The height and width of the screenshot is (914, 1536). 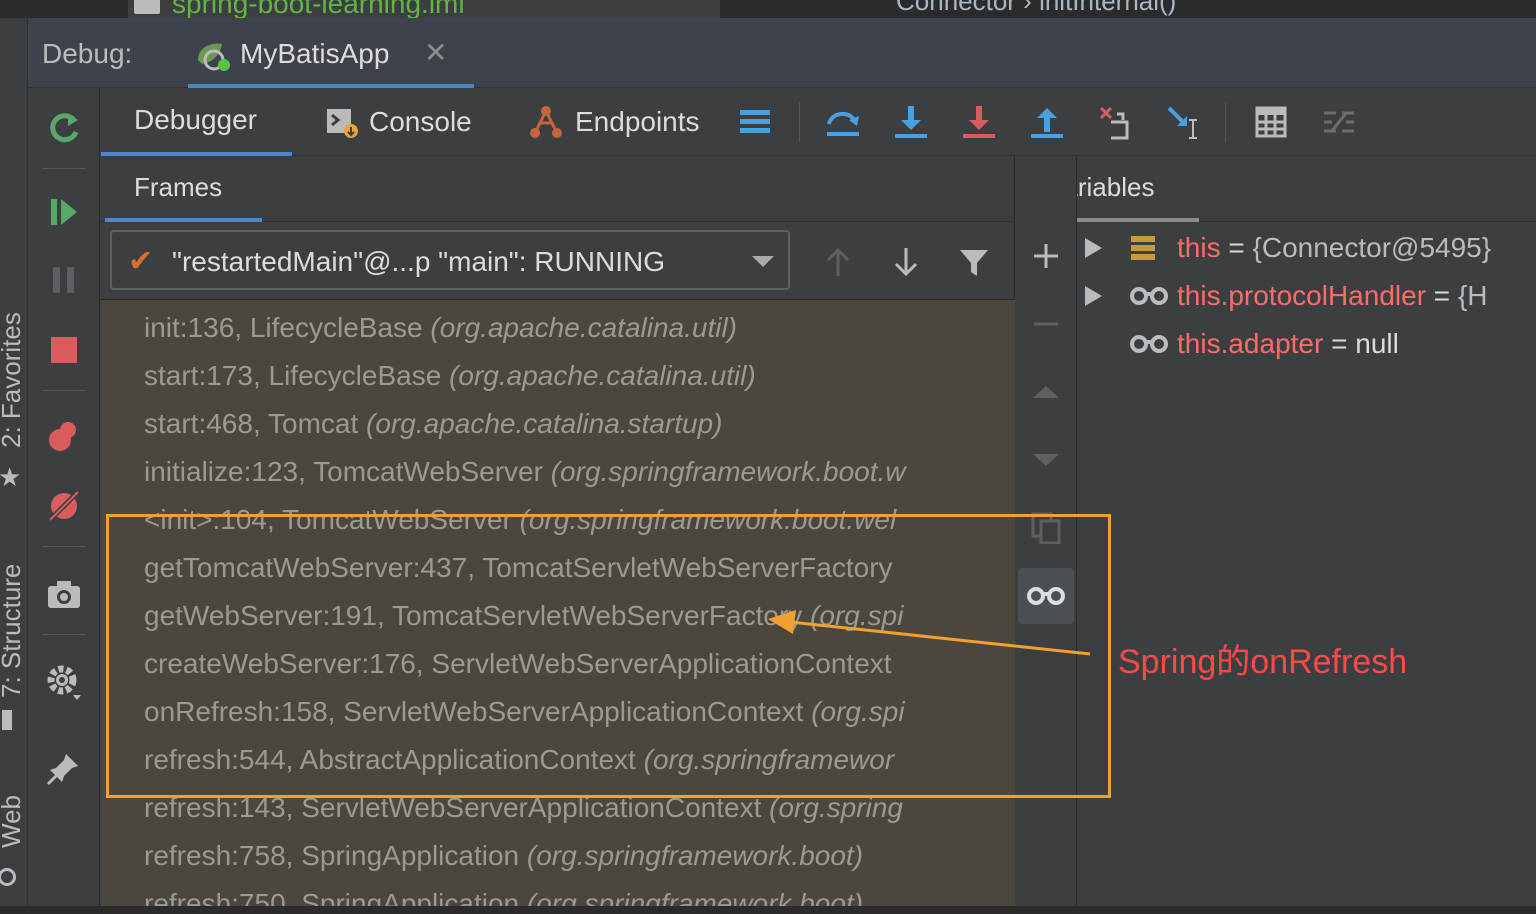 What do you see at coordinates (435, 52) in the screenshot?
I see `close-tab-icon: ✕` at bounding box center [435, 52].